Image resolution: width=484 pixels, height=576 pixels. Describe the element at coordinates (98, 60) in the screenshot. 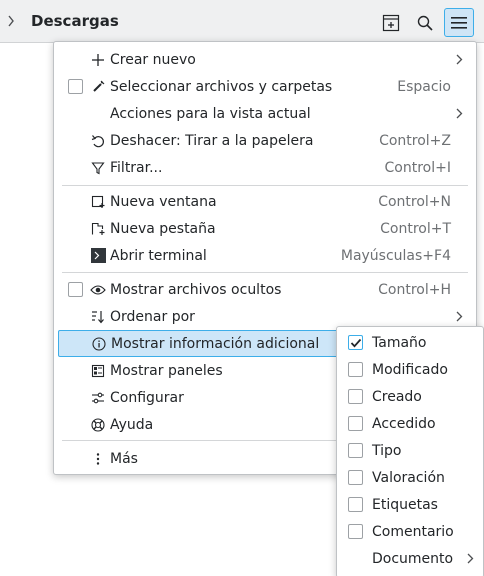

I see `plus-icon` at that location.